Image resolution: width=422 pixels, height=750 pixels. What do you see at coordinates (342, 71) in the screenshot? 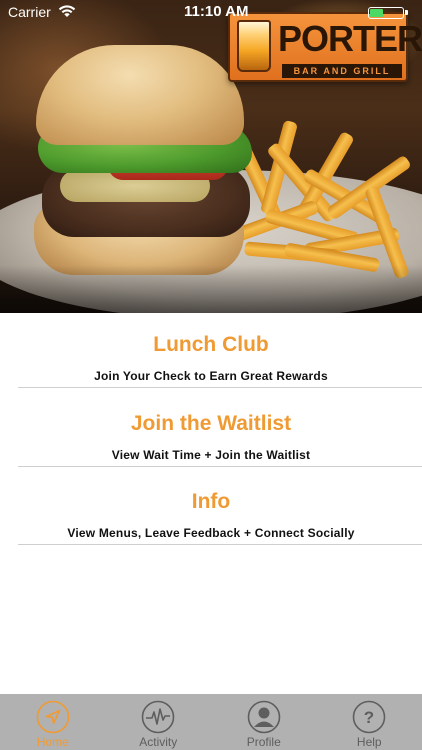
I see `logo-tagline: BAR AND GRILL` at bounding box center [342, 71].